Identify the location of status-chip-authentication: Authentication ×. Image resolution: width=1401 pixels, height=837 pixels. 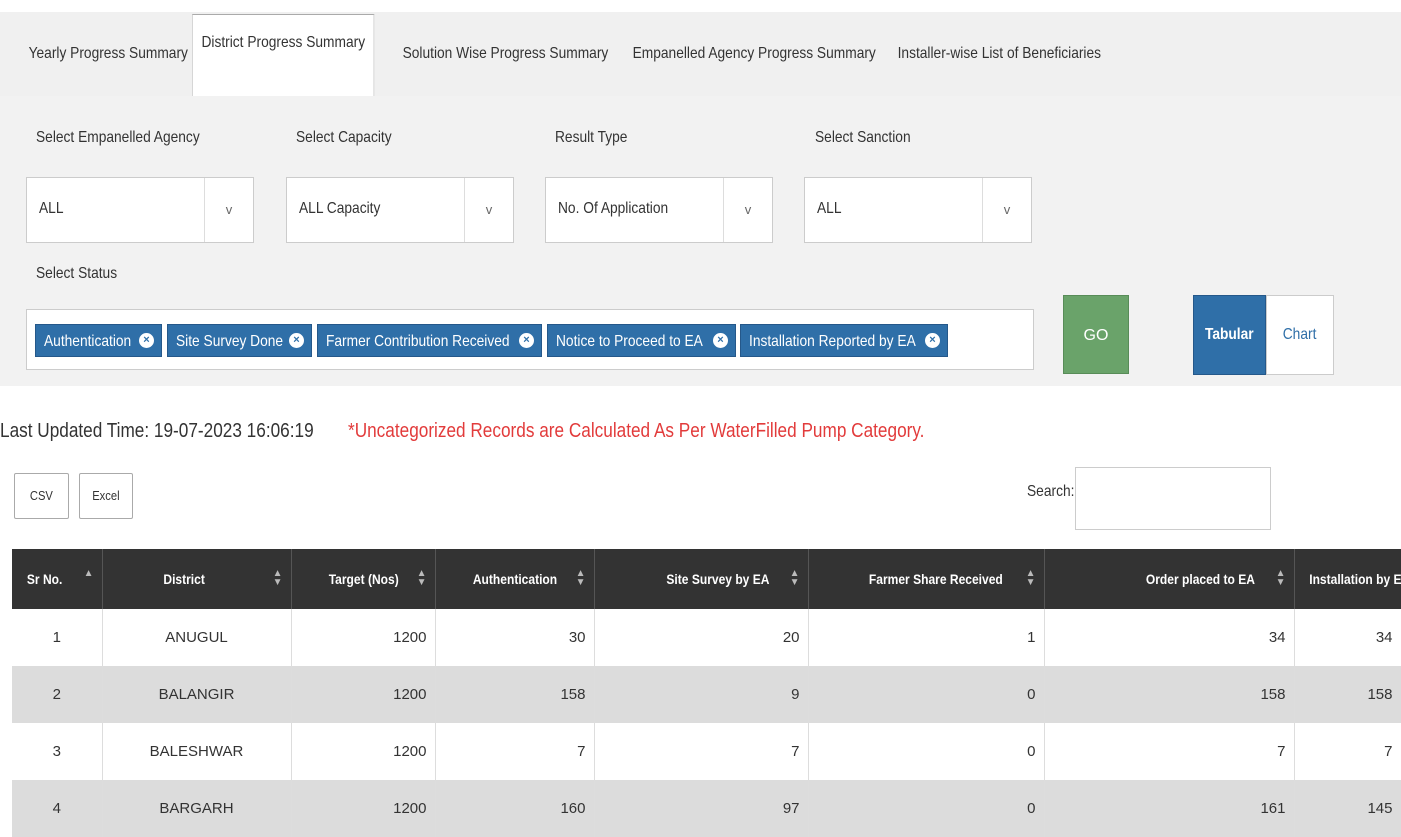
(98, 340).